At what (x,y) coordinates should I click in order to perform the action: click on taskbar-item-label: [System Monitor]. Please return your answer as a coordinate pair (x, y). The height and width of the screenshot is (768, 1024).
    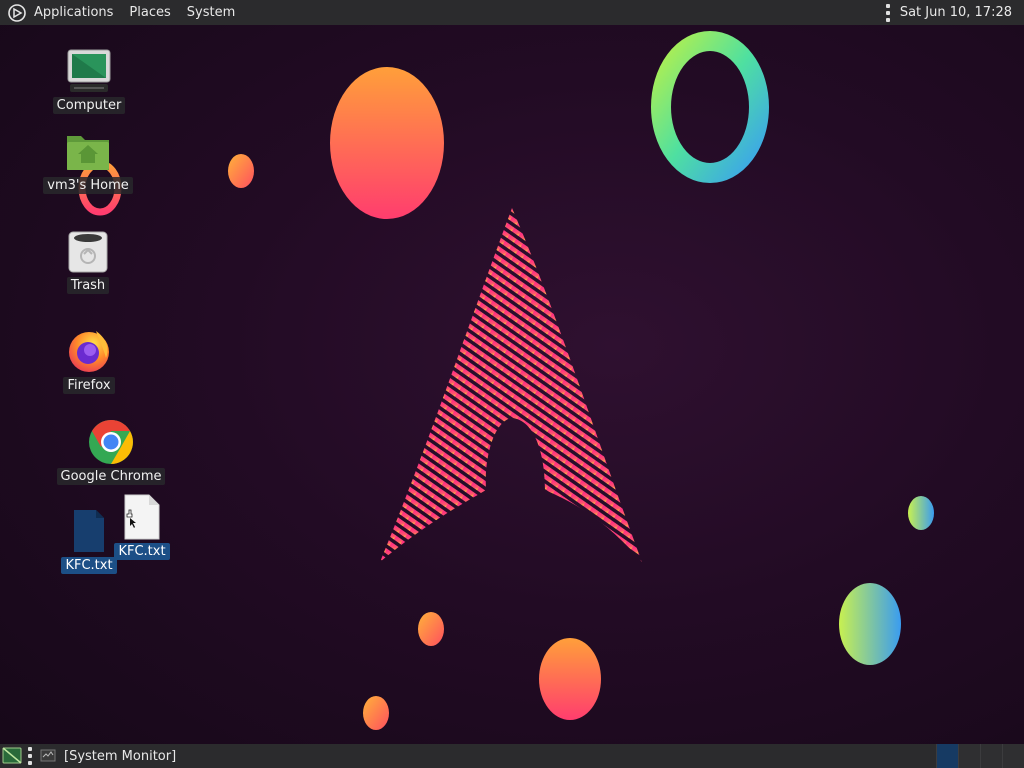
    Looking at the image, I should click on (120, 756).